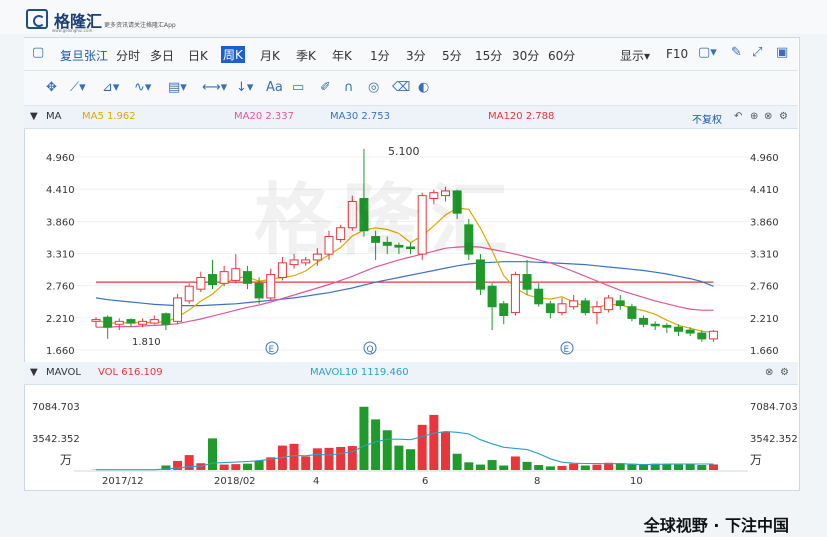  I want to click on fib-tool-icon: ▤▾, so click(177, 87).